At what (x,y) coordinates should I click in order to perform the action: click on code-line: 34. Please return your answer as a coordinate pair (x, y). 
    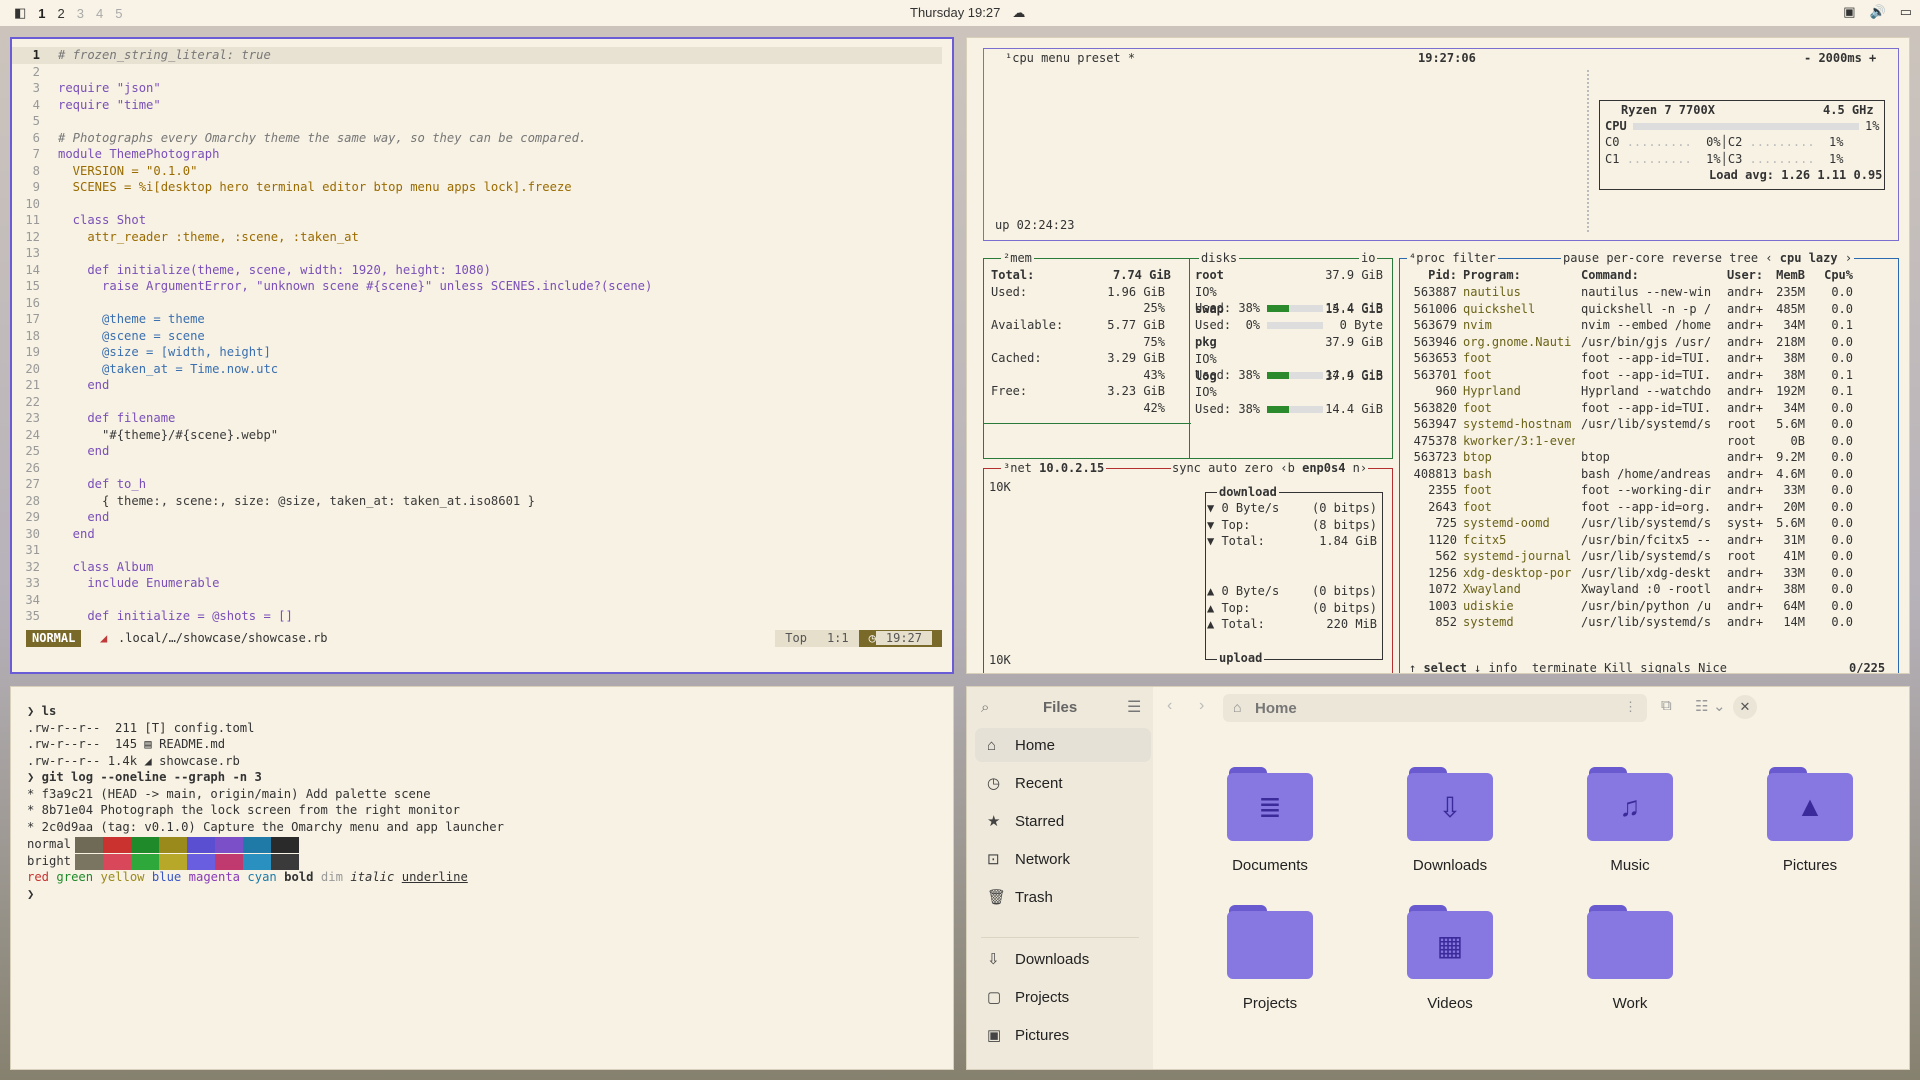
    Looking at the image, I should click on (477, 600).